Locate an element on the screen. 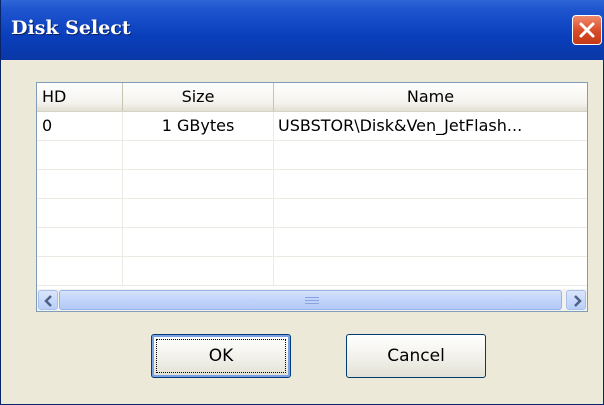  chevron-left-icon is located at coordinates (48, 301).